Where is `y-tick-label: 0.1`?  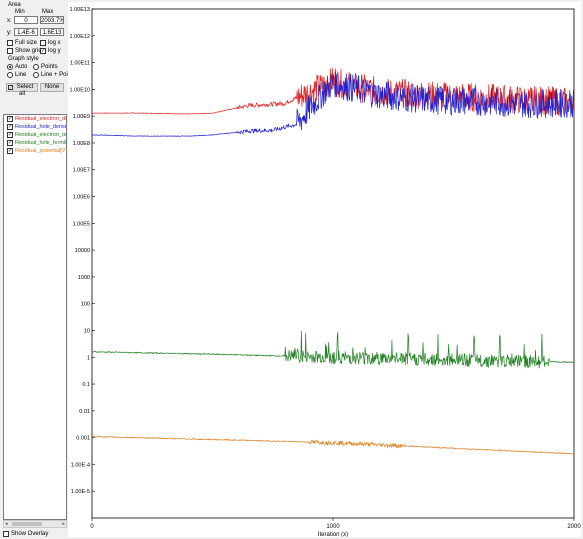
y-tick-label: 0.1 is located at coordinates (86, 385).